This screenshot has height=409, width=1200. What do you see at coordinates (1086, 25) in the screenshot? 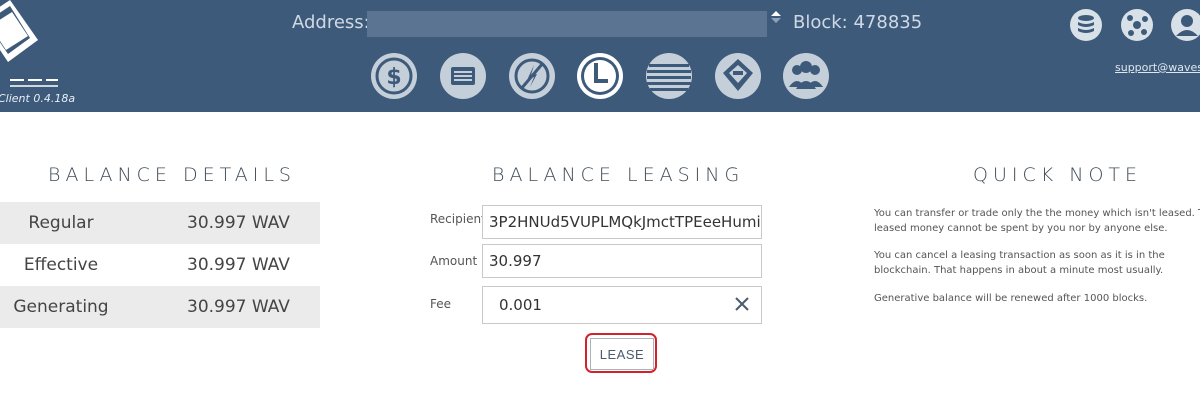
I see `database-icon` at bounding box center [1086, 25].